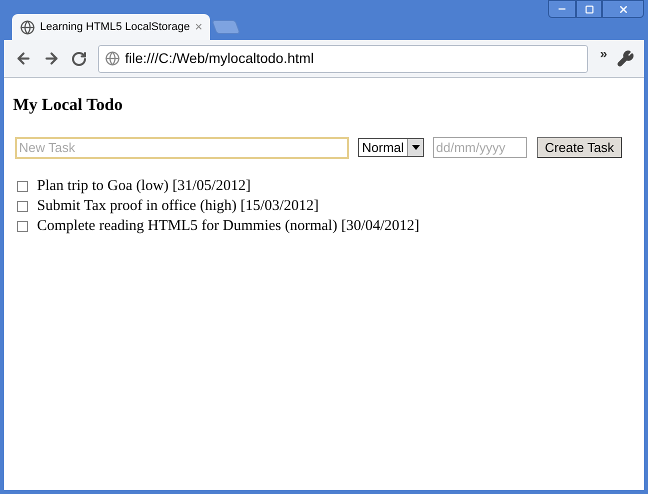 The image size is (648, 494). What do you see at coordinates (343, 58) in the screenshot?
I see `address-bar: file:///C:/Web/mylocaltodo.html` at bounding box center [343, 58].